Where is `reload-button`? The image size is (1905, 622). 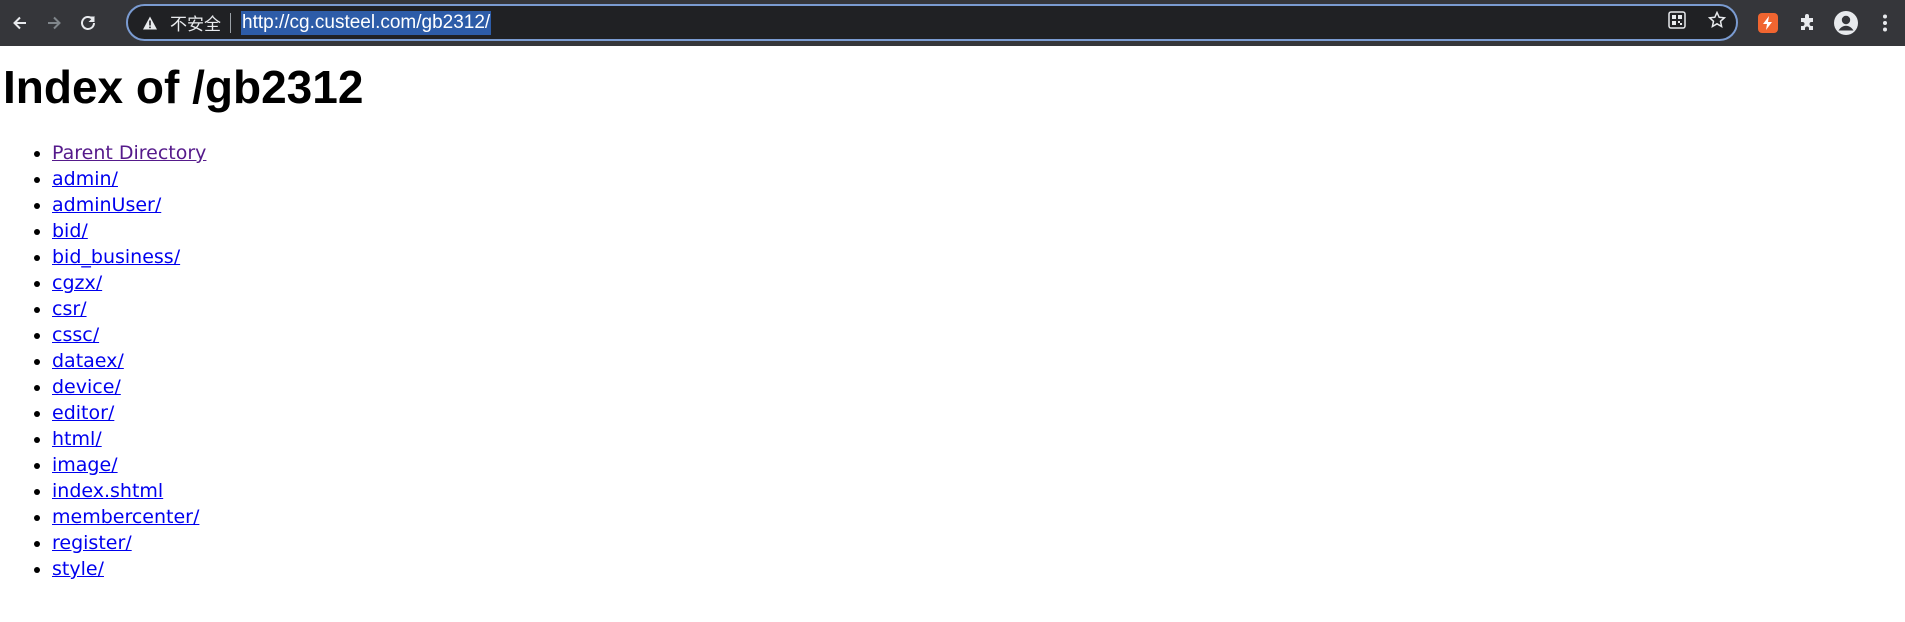
reload-button is located at coordinates (88, 23).